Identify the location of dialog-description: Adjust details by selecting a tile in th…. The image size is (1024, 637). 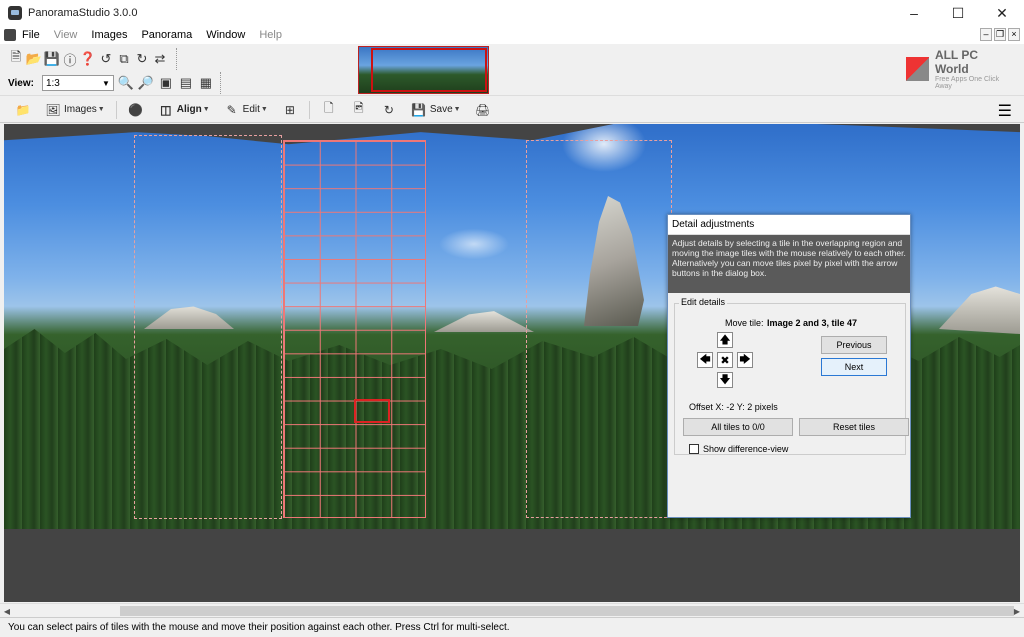
(789, 264).